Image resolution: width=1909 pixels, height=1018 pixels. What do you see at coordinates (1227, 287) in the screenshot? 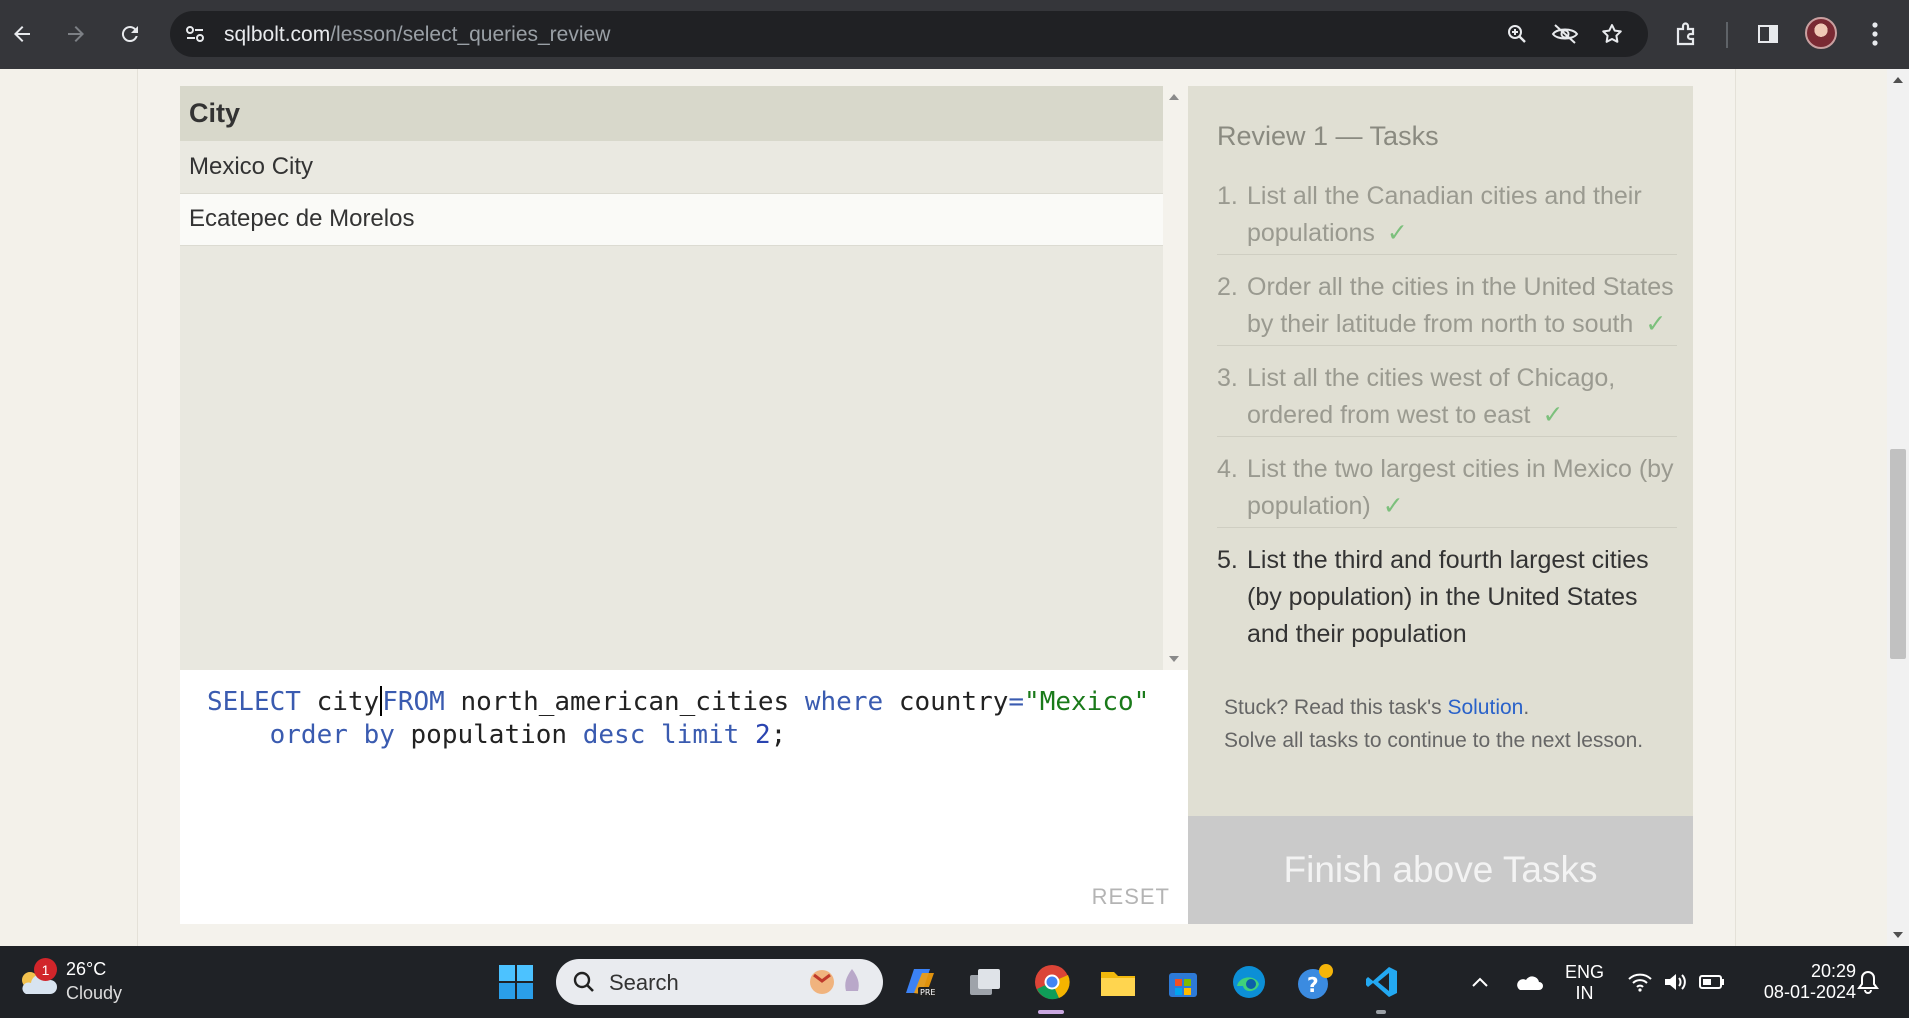
I see `task-number: 2.` at bounding box center [1227, 287].